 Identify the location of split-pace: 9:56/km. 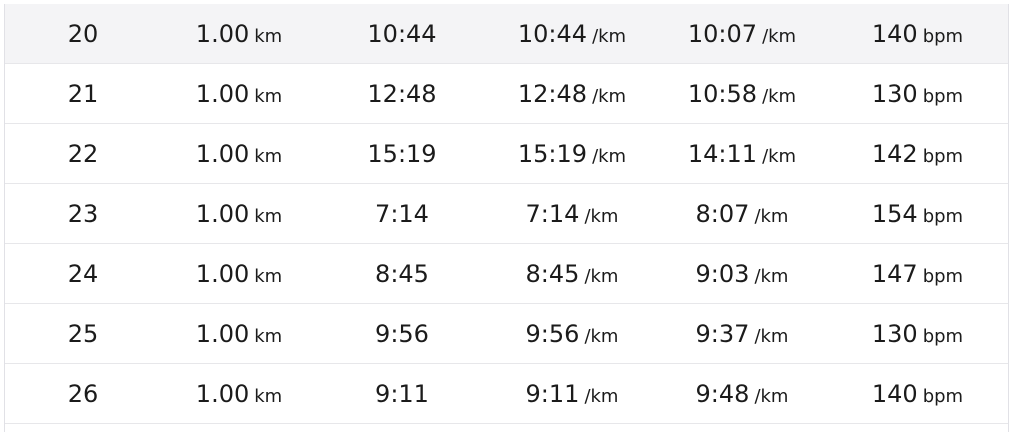
(572, 333).